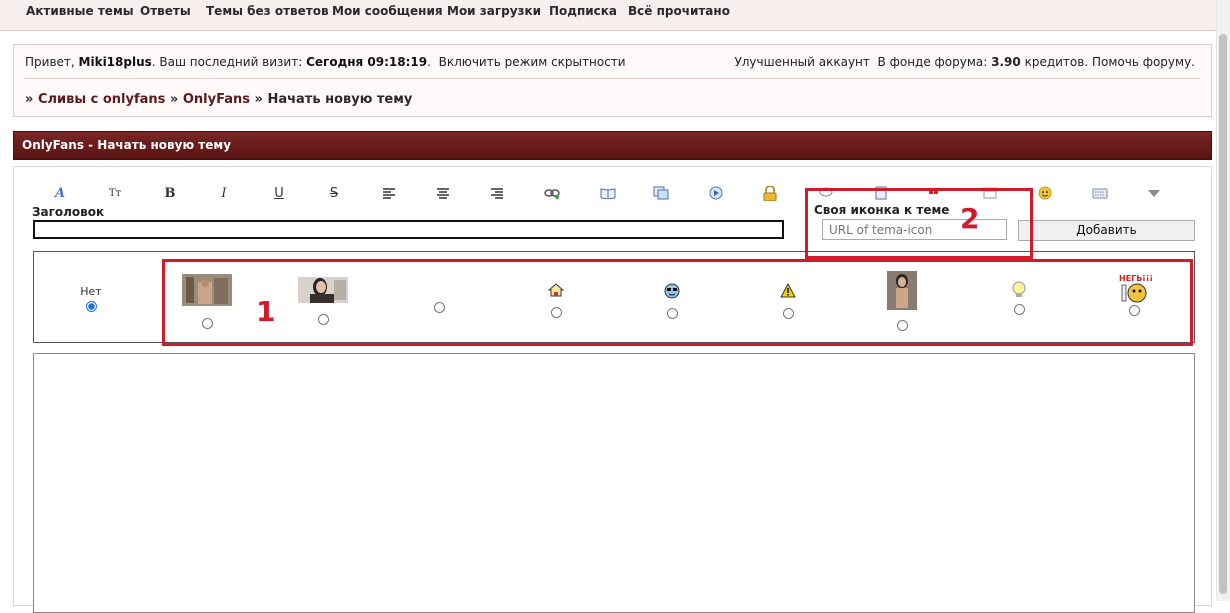 The image size is (1230, 613). I want to click on breadcrumb-link-onlyfans: OnlyFans, so click(216, 99).